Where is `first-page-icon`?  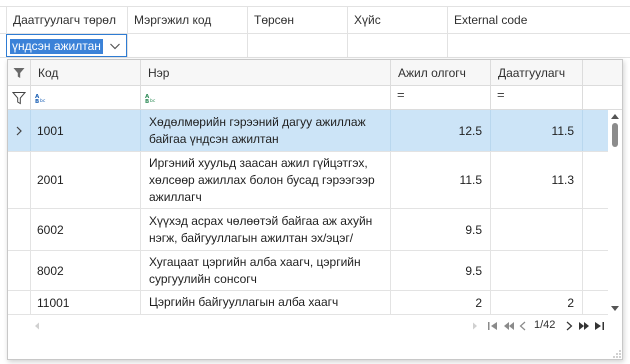 first-page-icon is located at coordinates (492, 326).